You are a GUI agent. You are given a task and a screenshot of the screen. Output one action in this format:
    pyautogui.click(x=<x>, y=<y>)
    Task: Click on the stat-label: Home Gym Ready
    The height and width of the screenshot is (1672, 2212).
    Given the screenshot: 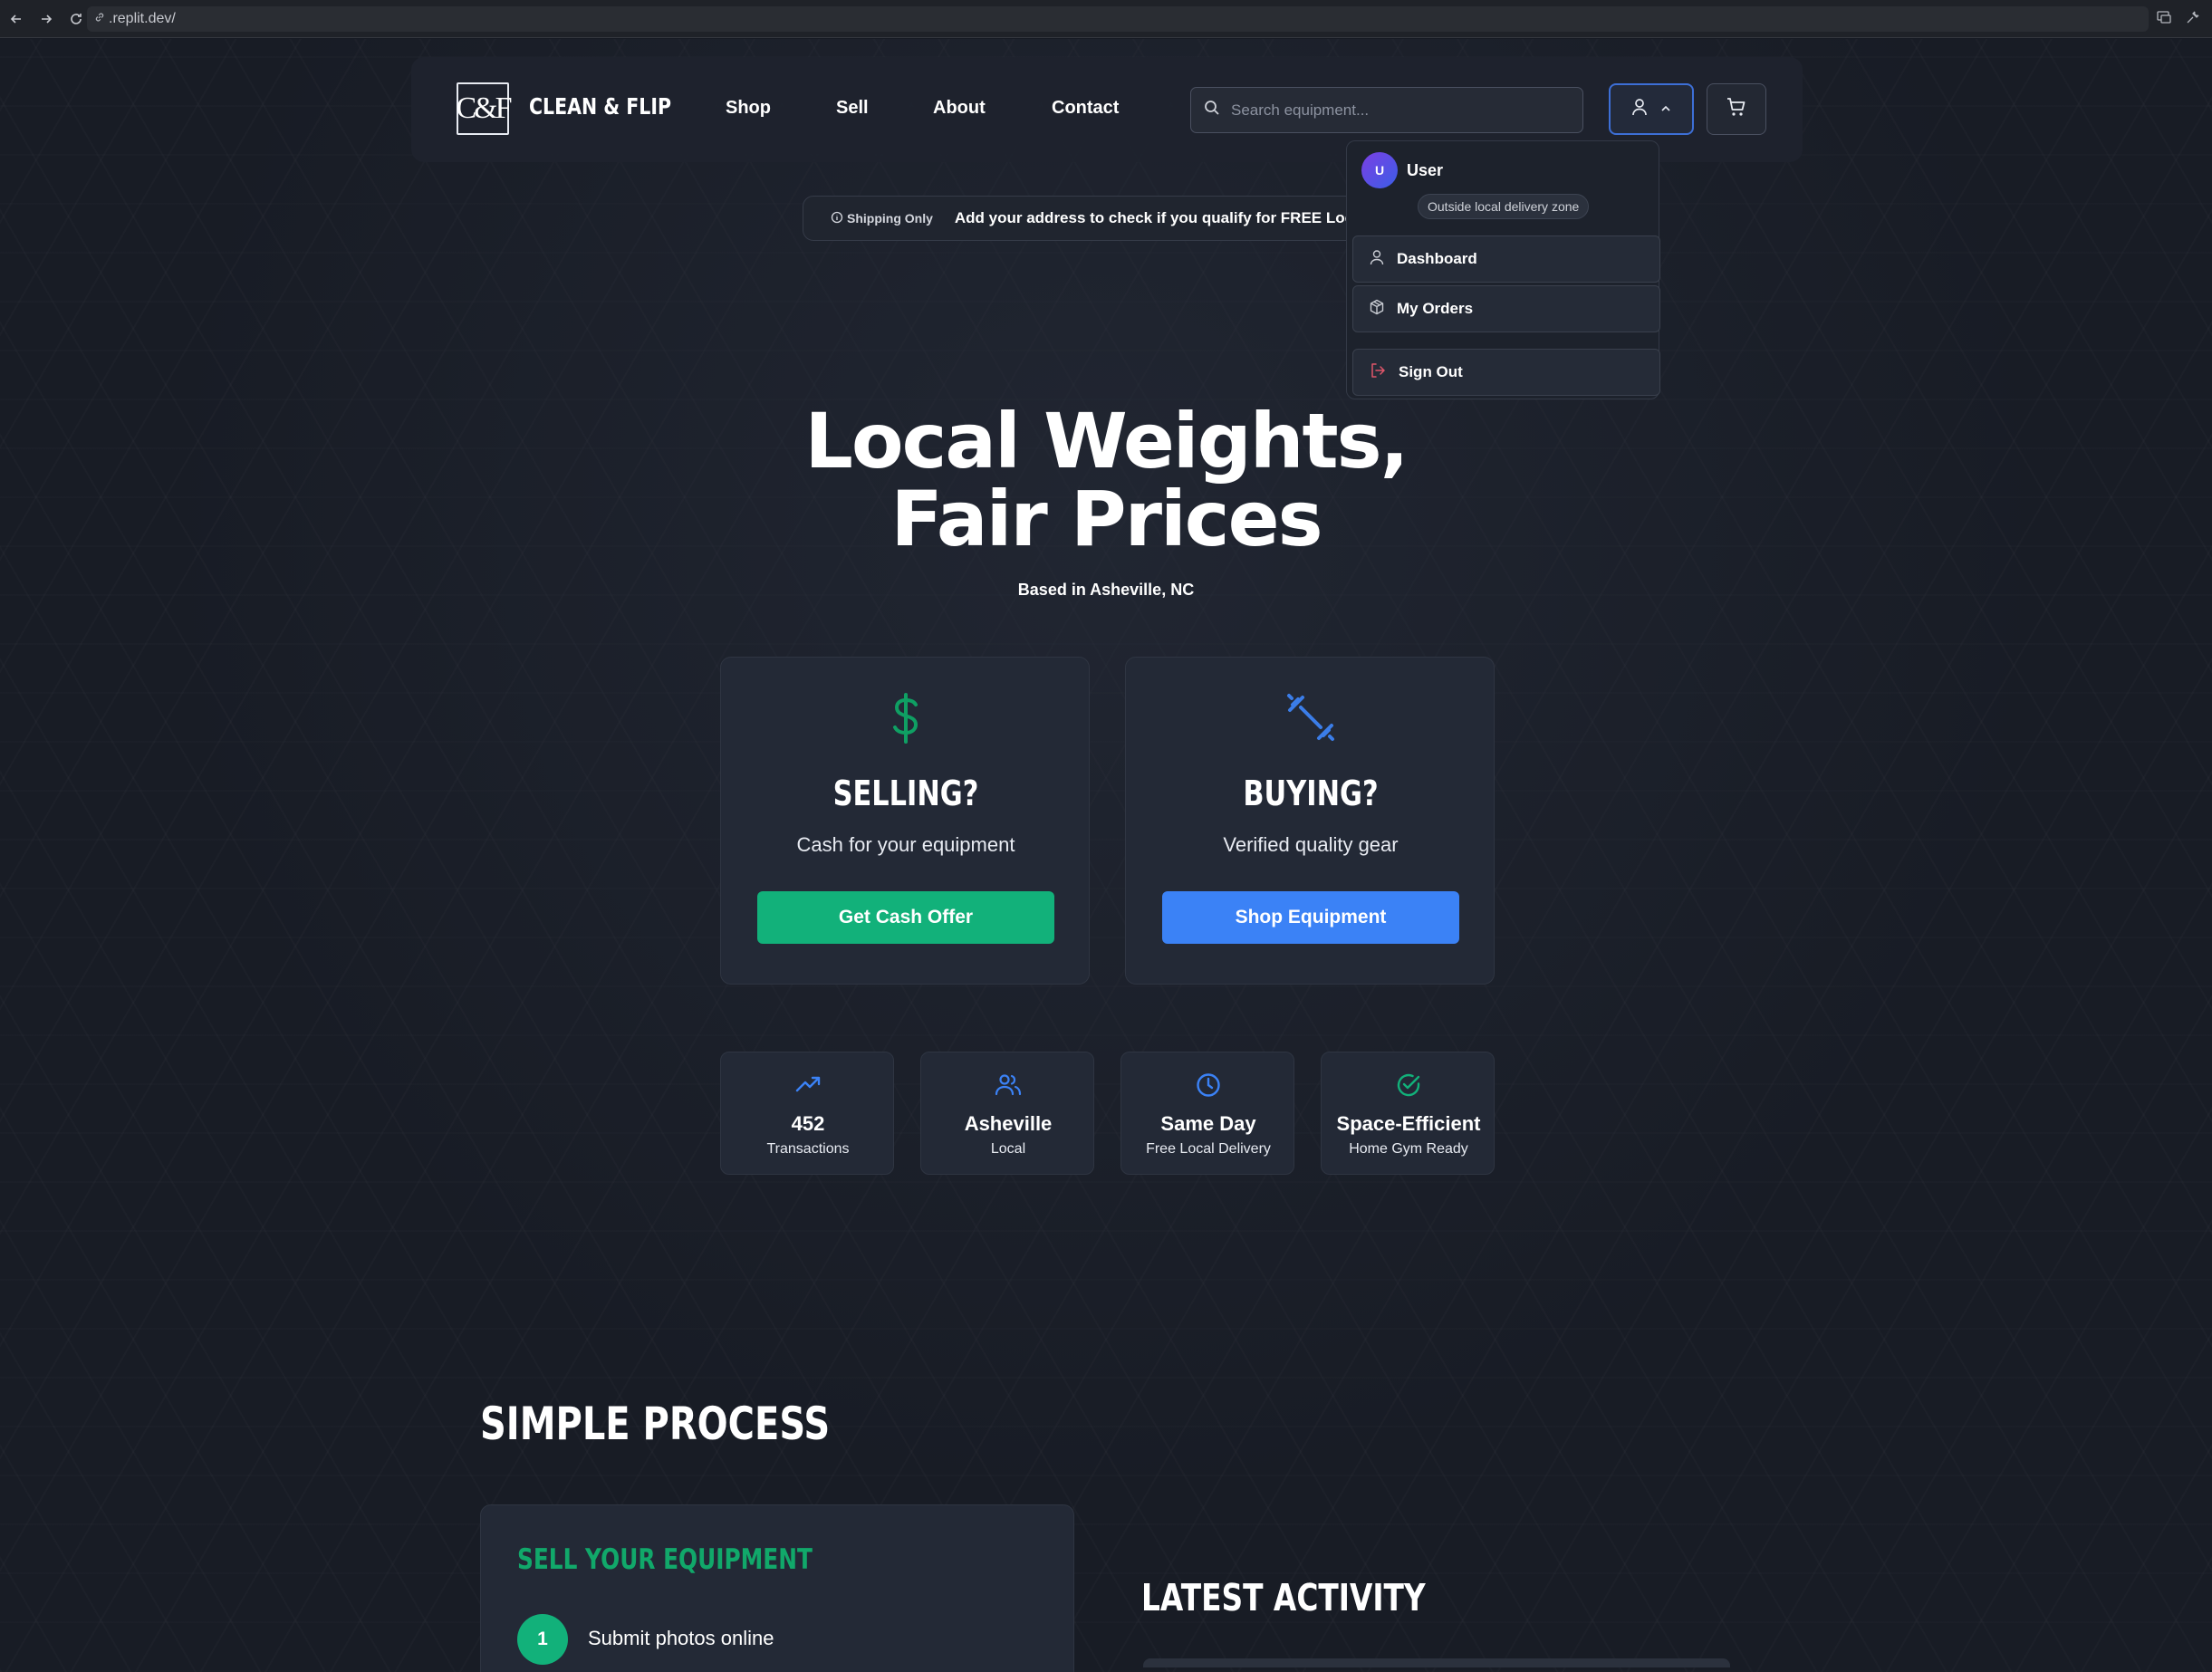 What is the action you would take?
    pyautogui.click(x=1409, y=1149)
    